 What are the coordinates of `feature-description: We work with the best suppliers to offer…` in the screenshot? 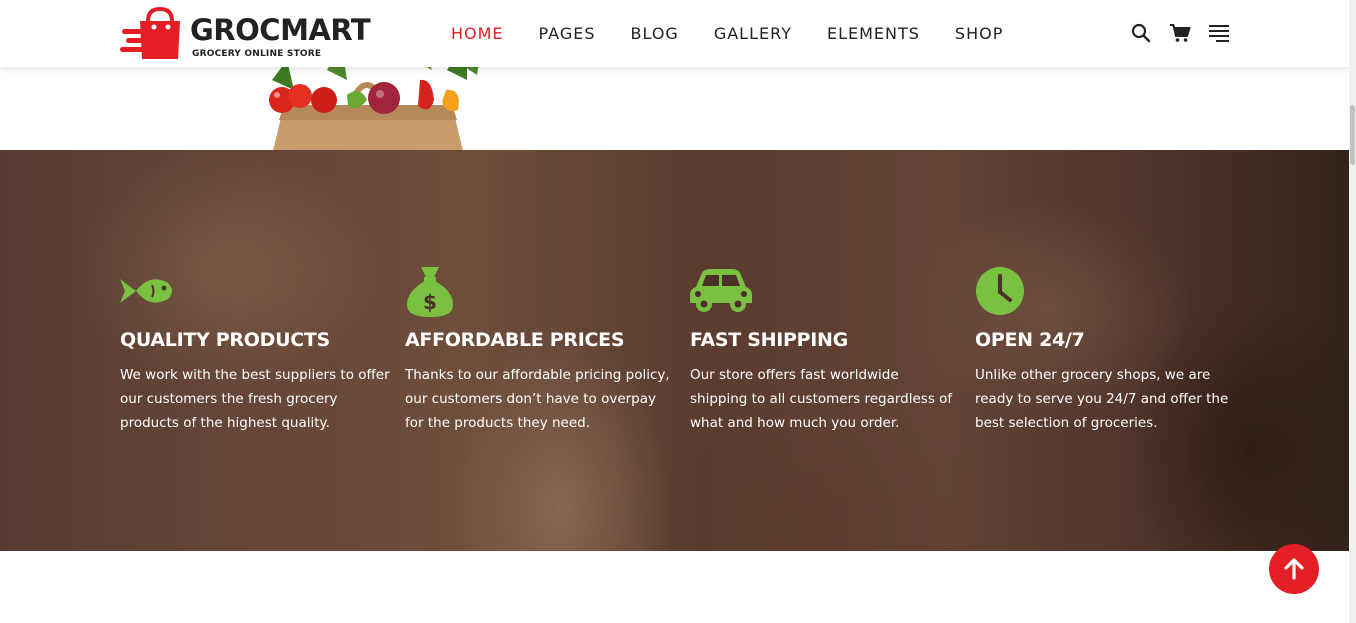 It's located at (255, 399).